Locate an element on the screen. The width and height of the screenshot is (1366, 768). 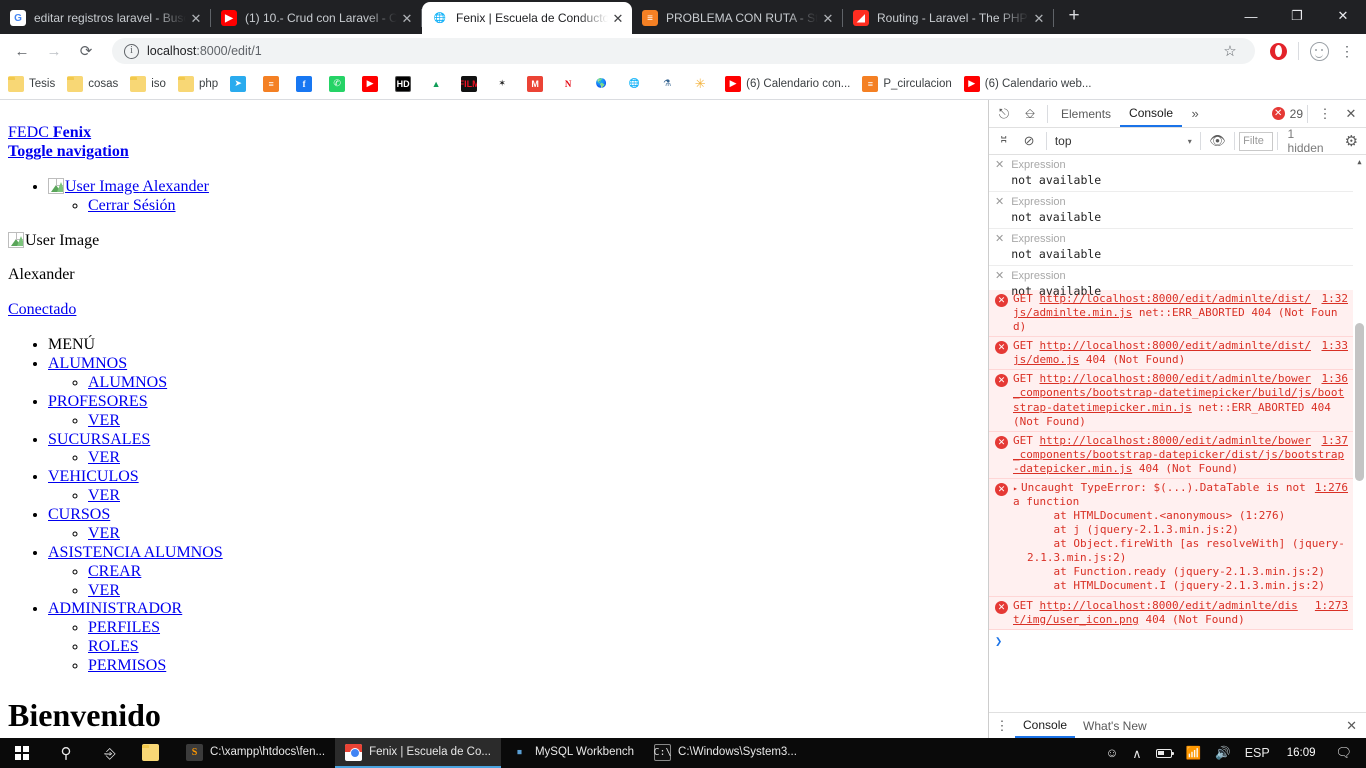
bookmark-star-icon: ☆ is located at coordinates (1230, 51).